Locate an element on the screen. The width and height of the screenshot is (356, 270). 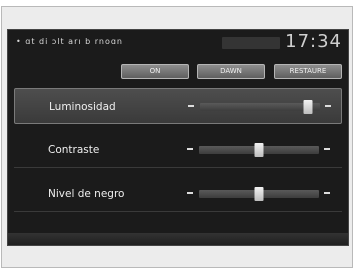
status-bar: • ɑt di ɔlt arı b rnoɑn 17:34 is located at coordinates (178, 42).